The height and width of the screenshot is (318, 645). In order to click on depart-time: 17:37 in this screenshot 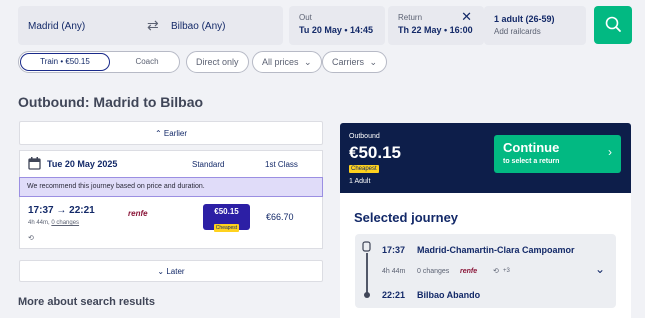, I will do `click(41, 210)`.